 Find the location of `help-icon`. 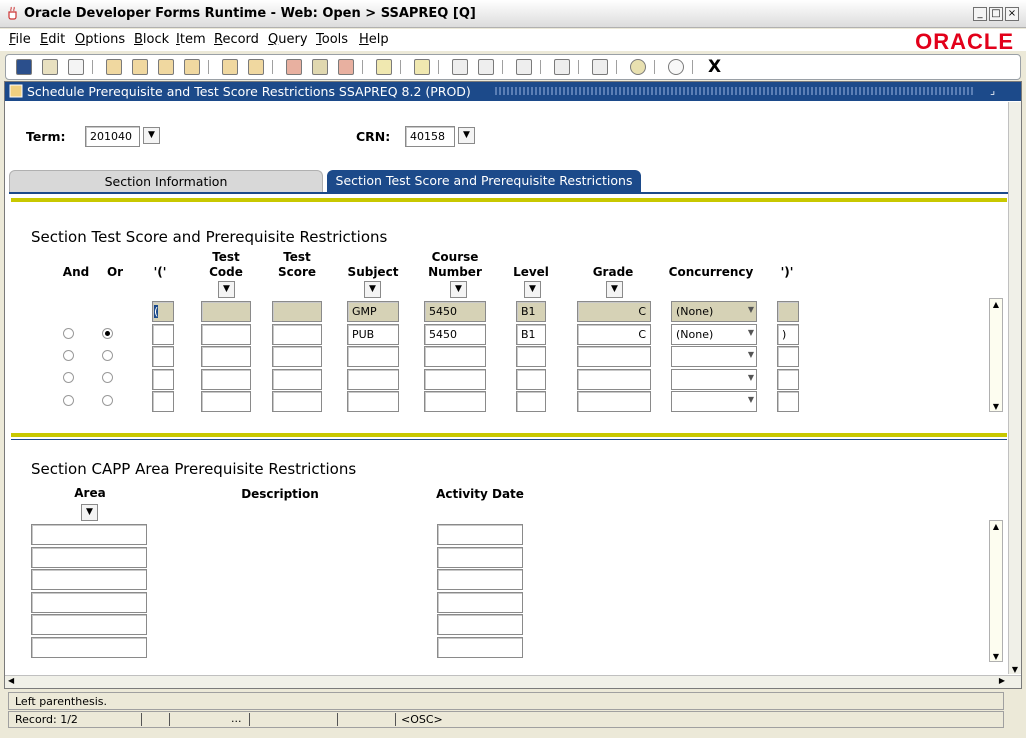

help-icon is located at coordinates (638, 67).